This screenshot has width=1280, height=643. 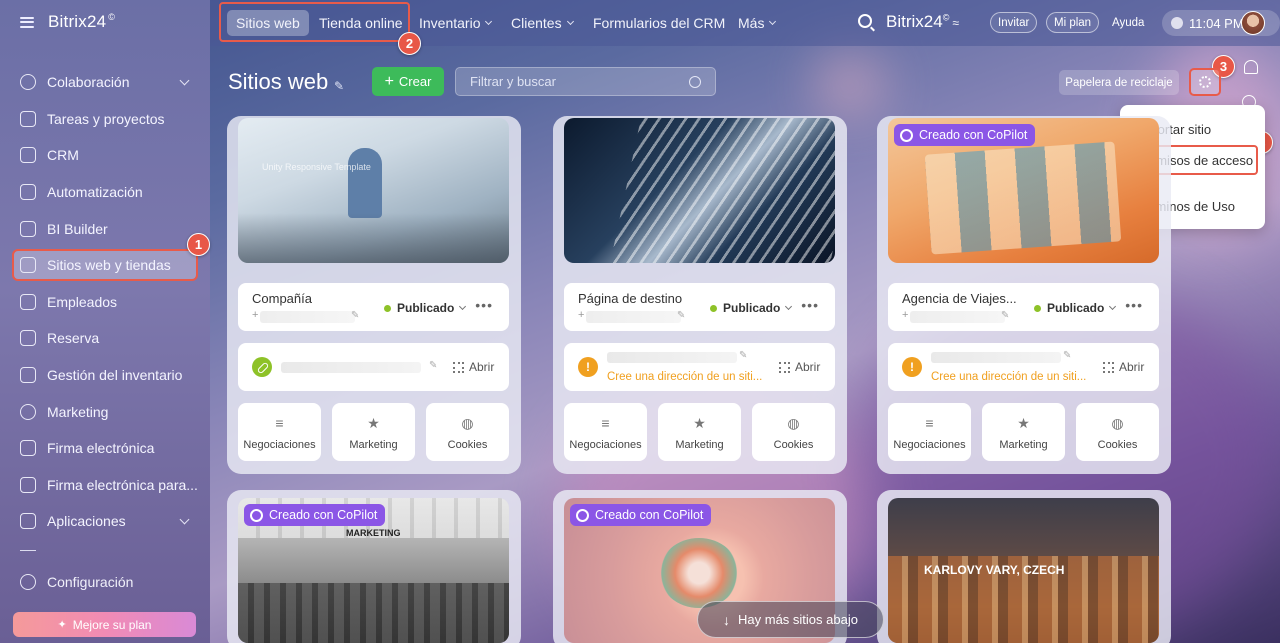 I want to click on app-logo: Bitrix24 ©, so click(x=81, y=22).